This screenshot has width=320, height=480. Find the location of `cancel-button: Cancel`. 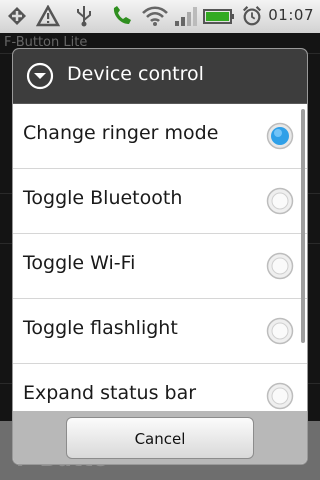

cancel-button: Cancel is located at coordinates (160, 438).